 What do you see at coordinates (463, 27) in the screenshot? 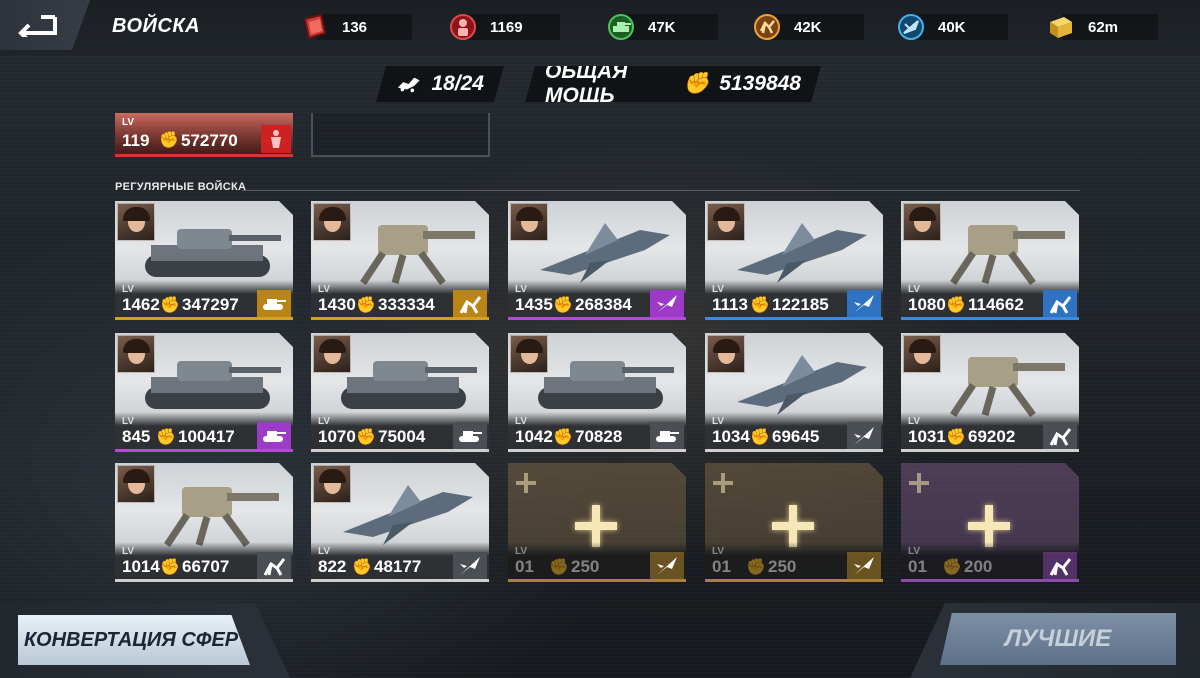
I see `soldier-emblem-icon` at bounding box center [463, 27].